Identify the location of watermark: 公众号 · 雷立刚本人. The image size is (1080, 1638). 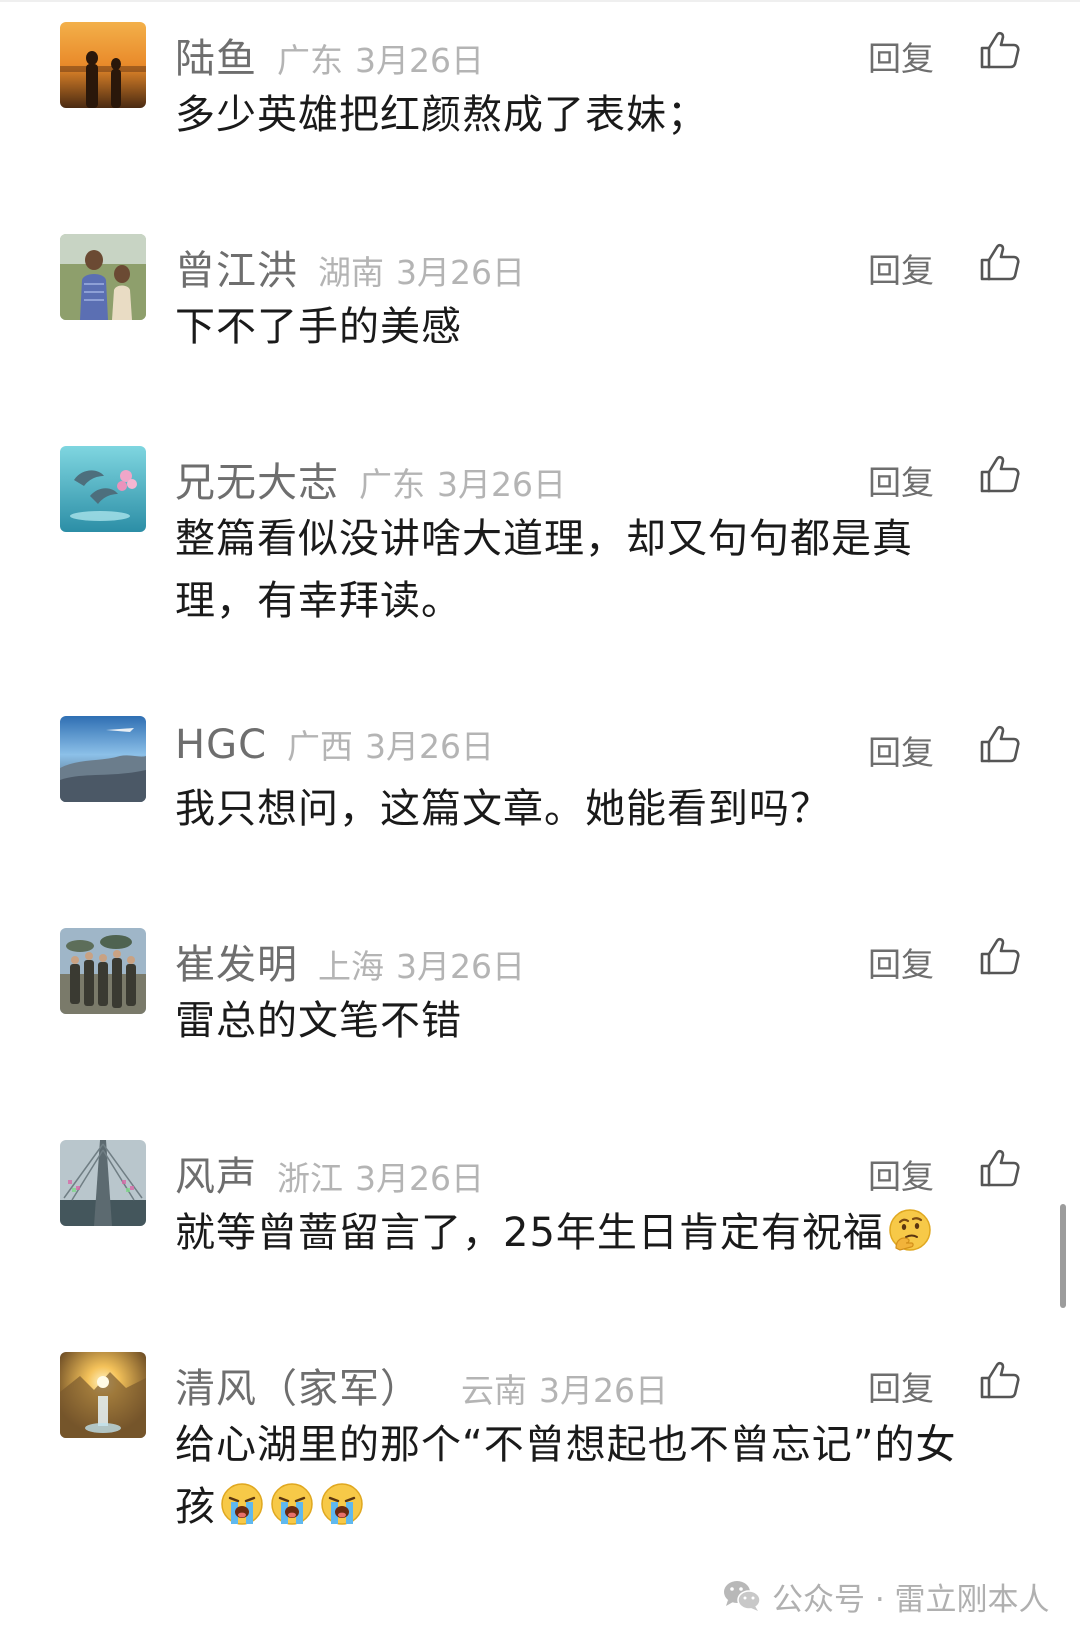
(886, 1596).